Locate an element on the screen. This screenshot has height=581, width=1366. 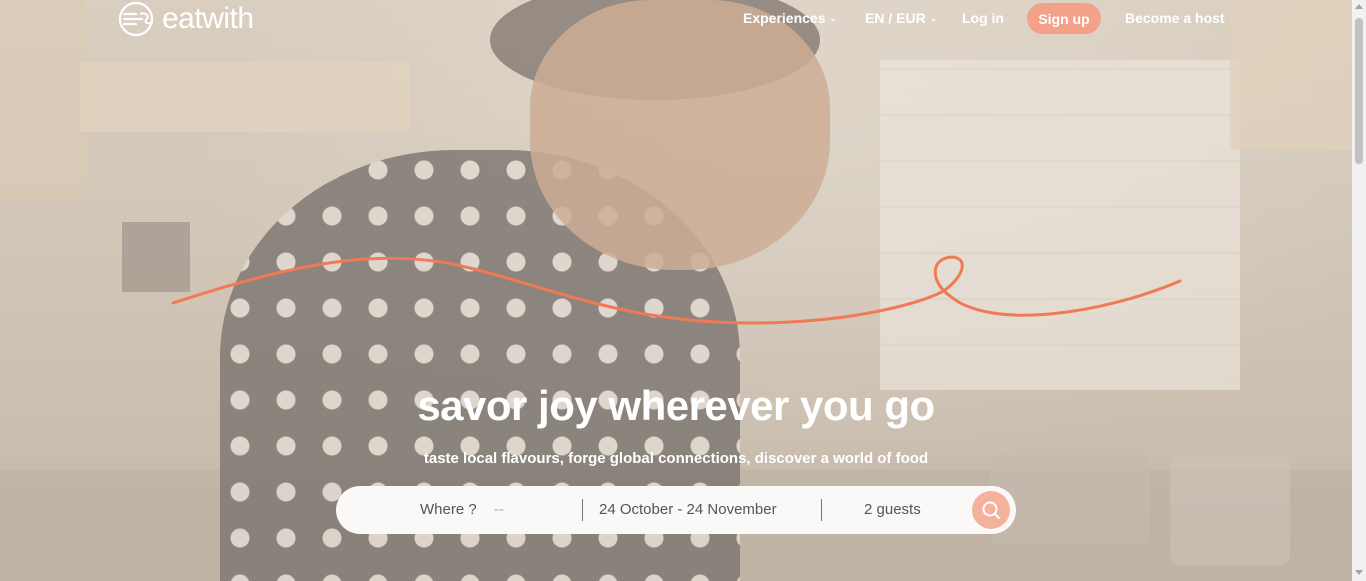
become-host-link: Become a host is located at coordinates (1175, 18).